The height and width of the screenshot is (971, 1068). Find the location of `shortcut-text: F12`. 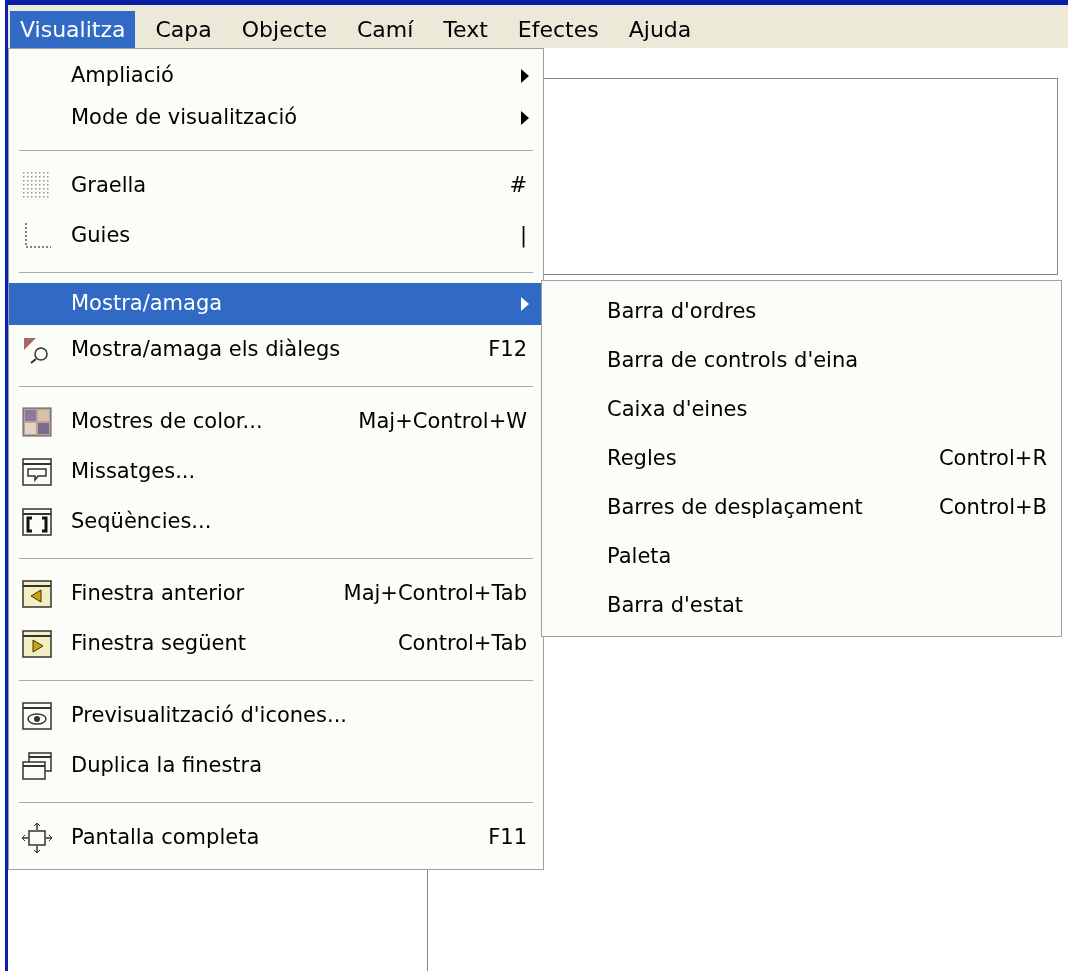

shortcut-text: F12 is located at coordinates (507, 350).